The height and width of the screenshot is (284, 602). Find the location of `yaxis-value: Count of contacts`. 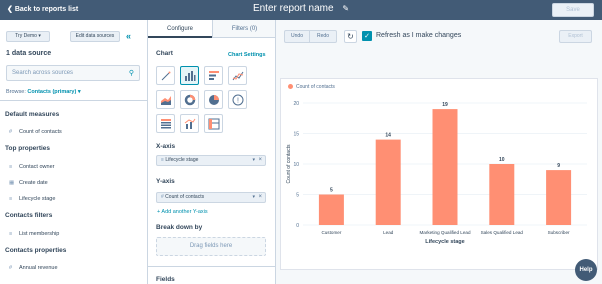

yaxis-value: Count of contacts is located at coordinates (185, 197).